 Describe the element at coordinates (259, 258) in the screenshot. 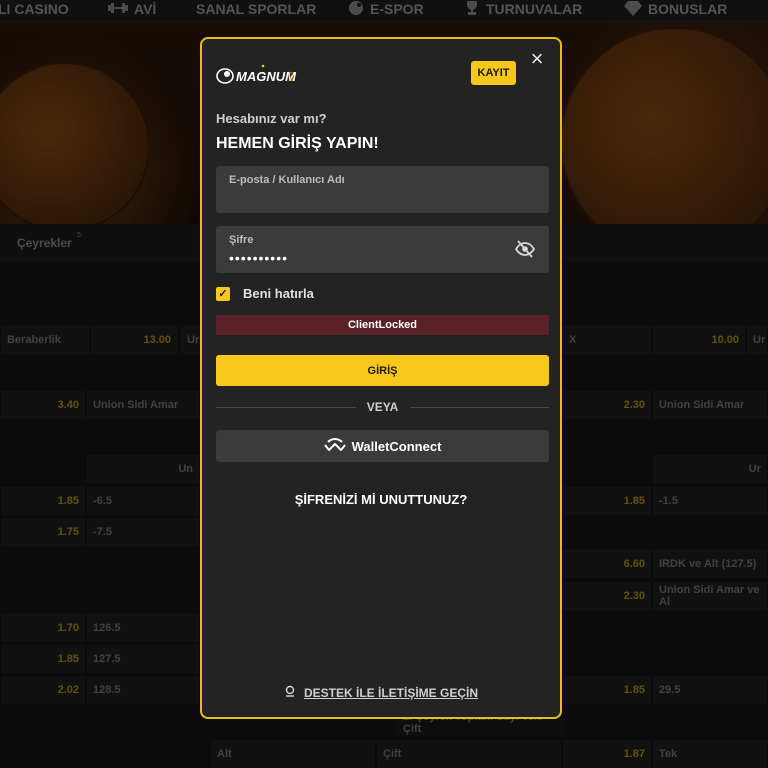

I see `password-value: ••••••••••` at that location.